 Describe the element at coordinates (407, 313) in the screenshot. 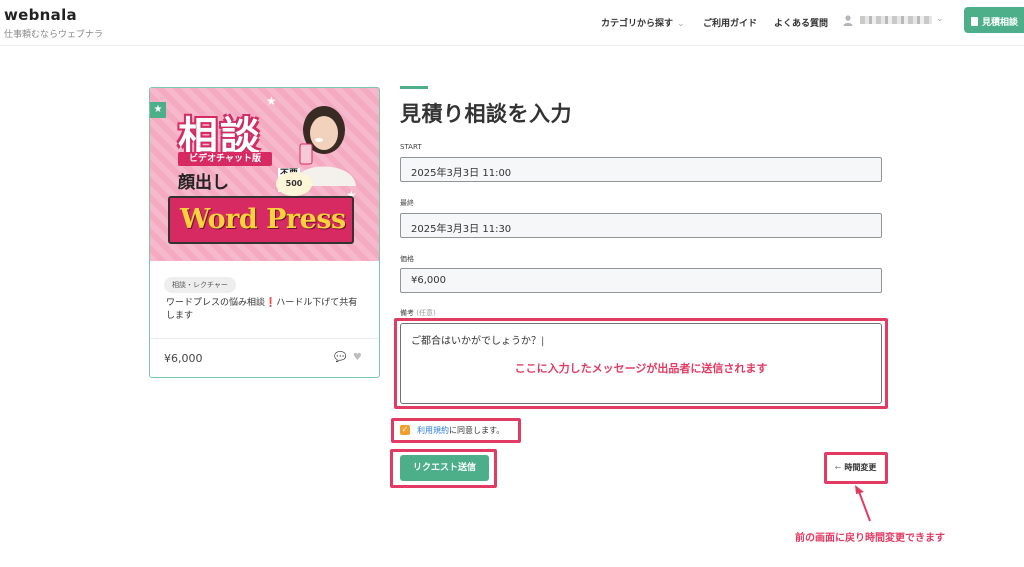

I see `note-label-text: 備考` at that location.